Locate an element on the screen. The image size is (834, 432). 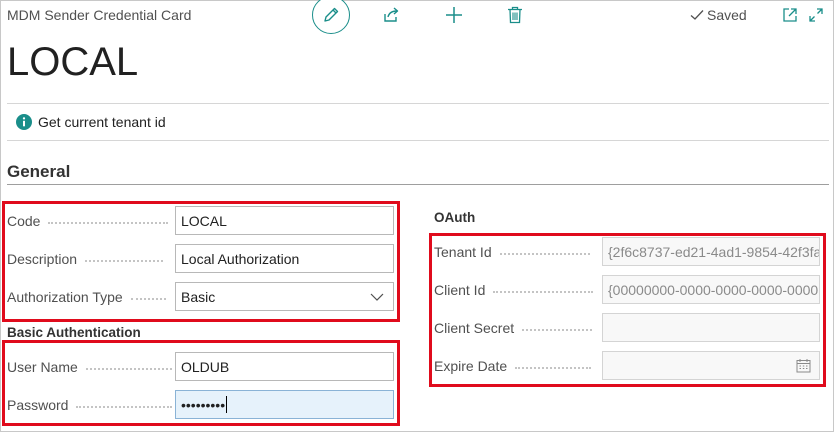
general-section-title: General is located at coordinates (38, 172).